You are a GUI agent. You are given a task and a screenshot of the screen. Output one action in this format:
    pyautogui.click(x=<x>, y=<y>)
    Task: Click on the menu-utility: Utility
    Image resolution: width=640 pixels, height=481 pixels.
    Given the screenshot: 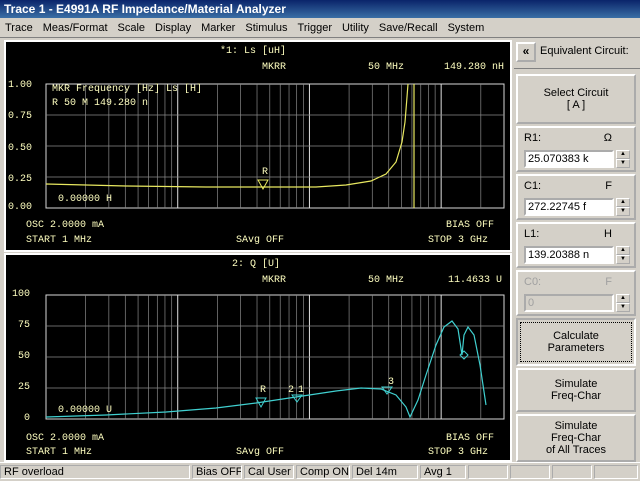 What is the action you would take?
    pyautogui.click(x=355, y=28)
    